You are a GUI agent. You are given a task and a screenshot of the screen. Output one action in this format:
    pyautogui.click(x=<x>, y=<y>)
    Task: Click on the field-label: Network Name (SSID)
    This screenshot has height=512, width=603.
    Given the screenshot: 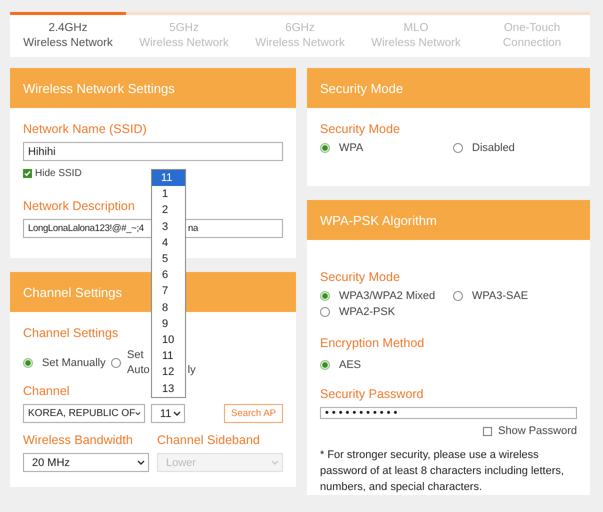 What is the action you would take?
    pyautogui.click(x=85, y=129)
    